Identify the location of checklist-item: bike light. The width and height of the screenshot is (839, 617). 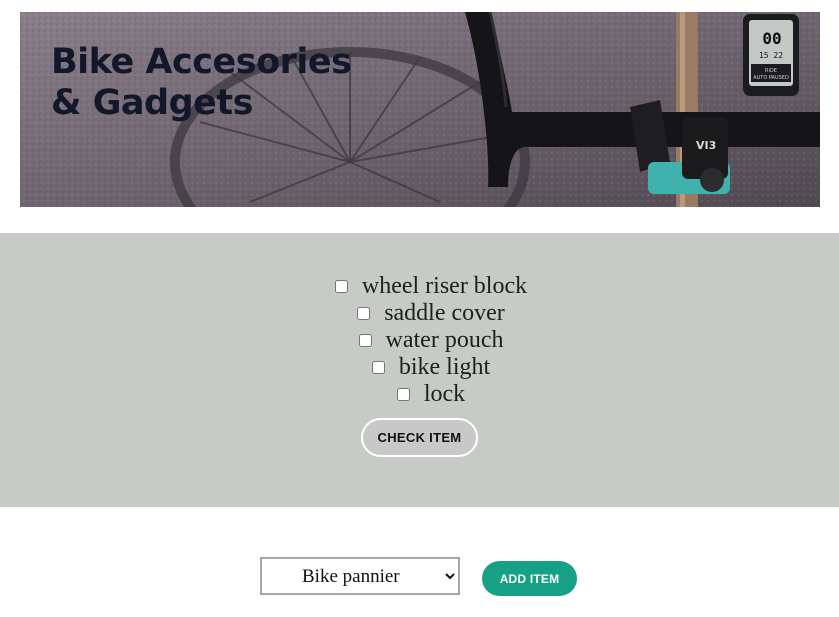
(419, 367).